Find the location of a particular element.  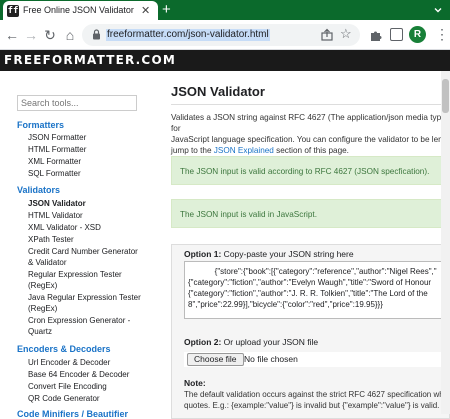

forward-icon: → is located at coordinates (31, 35).